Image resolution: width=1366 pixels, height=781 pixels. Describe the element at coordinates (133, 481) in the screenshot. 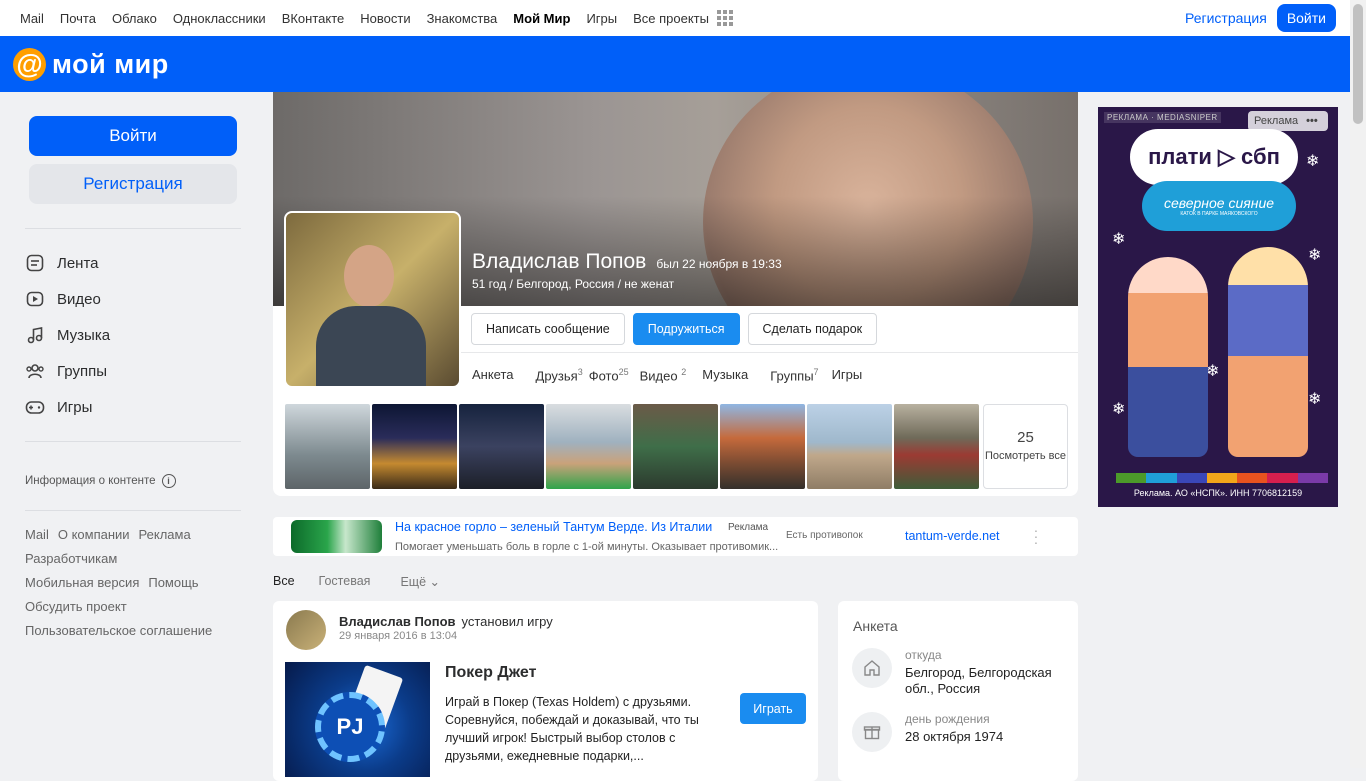

I see `content-info: Информация о контенте i` at that location.